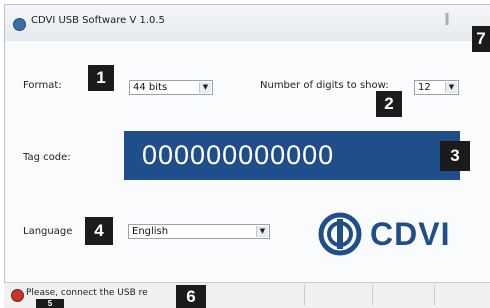 This screenshot has width=490, height=308. What do you see at coordinates (50, 303) in the screenshot?
I see `callout-badge-5: 5` at bounding box center [50, 303].